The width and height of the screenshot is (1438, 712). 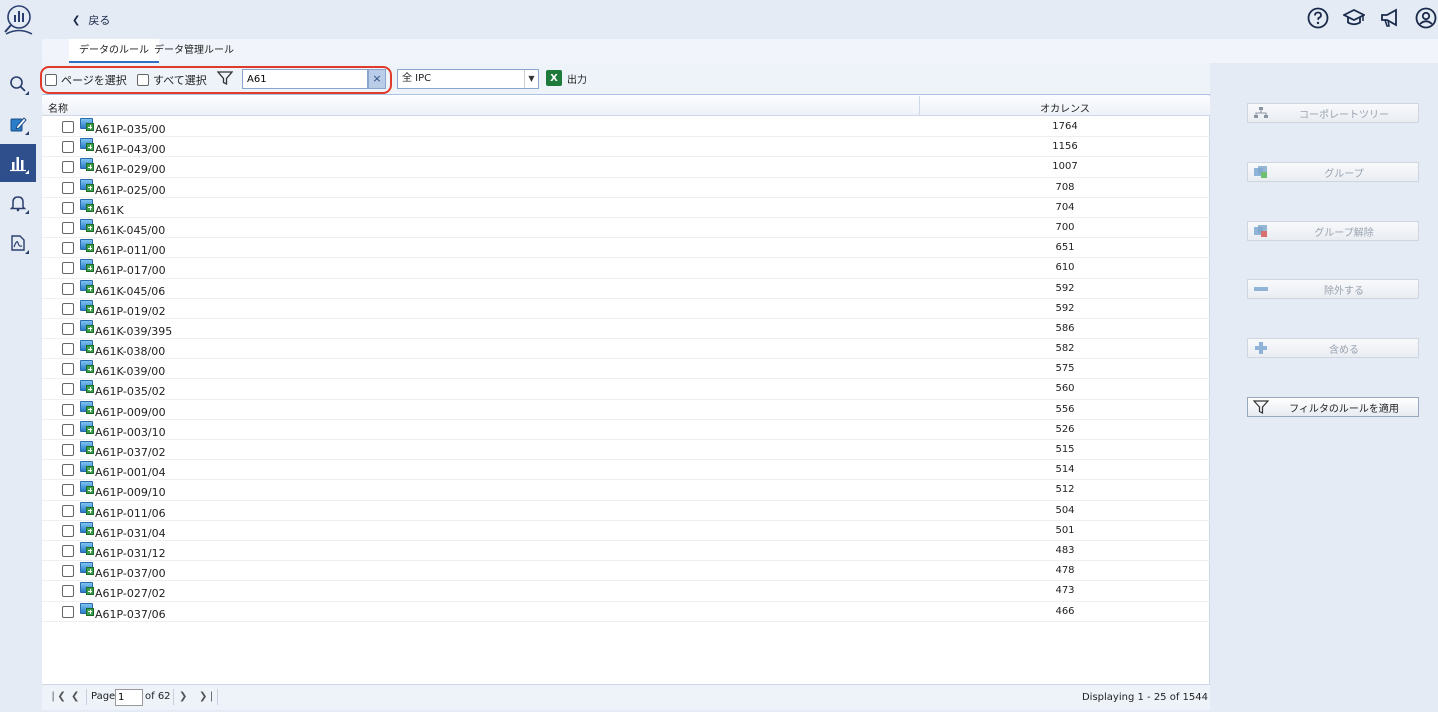 I want to click on table-row: A61P-037/02 515, so click(x=626, y=450).